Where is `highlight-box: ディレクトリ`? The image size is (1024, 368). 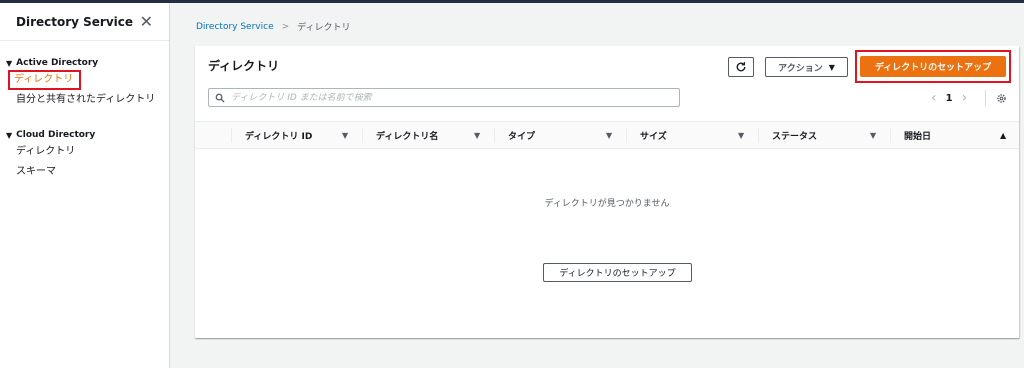 highlight-box: ディレクトリ is located at coordinates (45, 80).